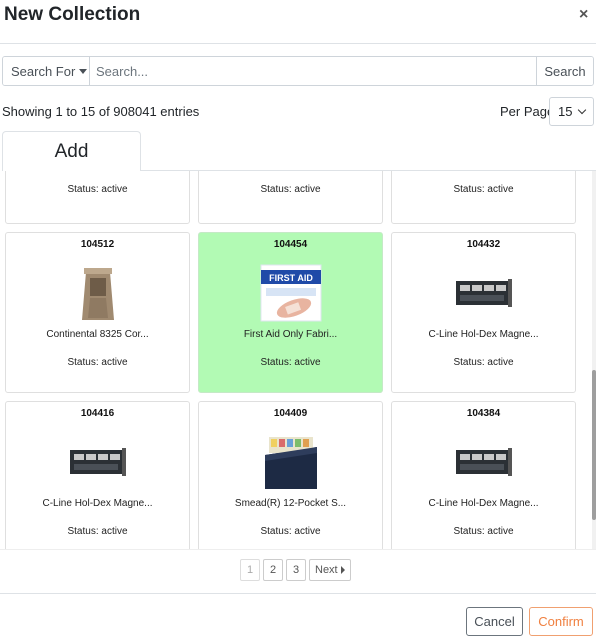 The image size is (596, 642). Describe the element at coordinates (483, 244) in the screenshot. I see `product-id: 104432` at that location.